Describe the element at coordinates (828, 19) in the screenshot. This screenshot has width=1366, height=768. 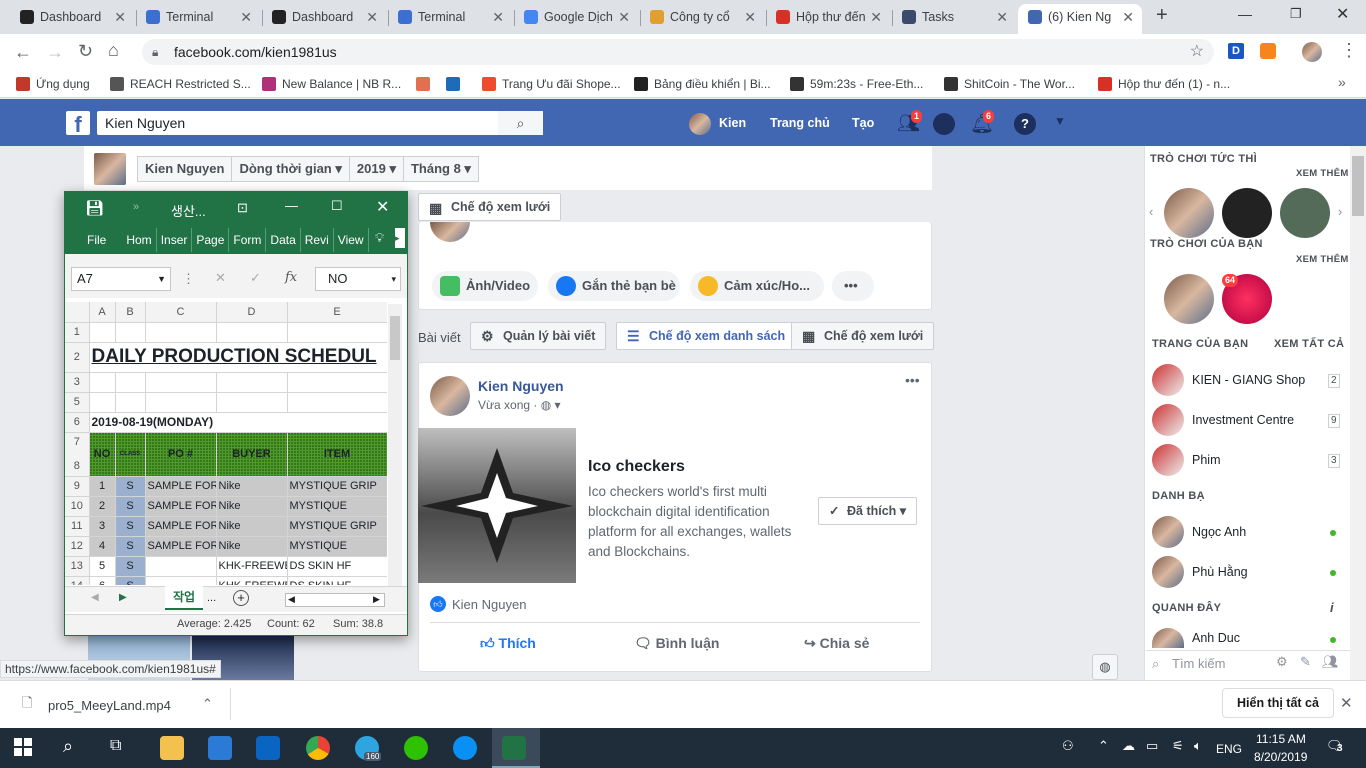
I see `browser-tab: Hộp thư đến ✕` at that location.